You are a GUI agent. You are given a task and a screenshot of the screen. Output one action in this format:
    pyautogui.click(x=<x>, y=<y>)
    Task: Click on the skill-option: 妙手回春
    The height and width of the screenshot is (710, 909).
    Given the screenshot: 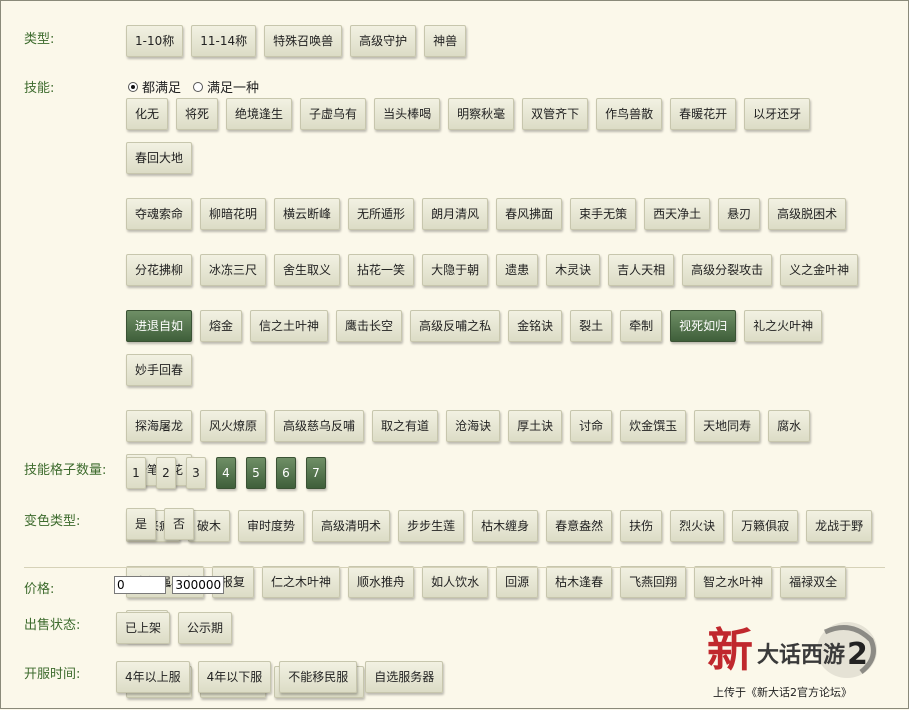 What is the action you would take?
    pyautogui.click(x=159, y=370)
    